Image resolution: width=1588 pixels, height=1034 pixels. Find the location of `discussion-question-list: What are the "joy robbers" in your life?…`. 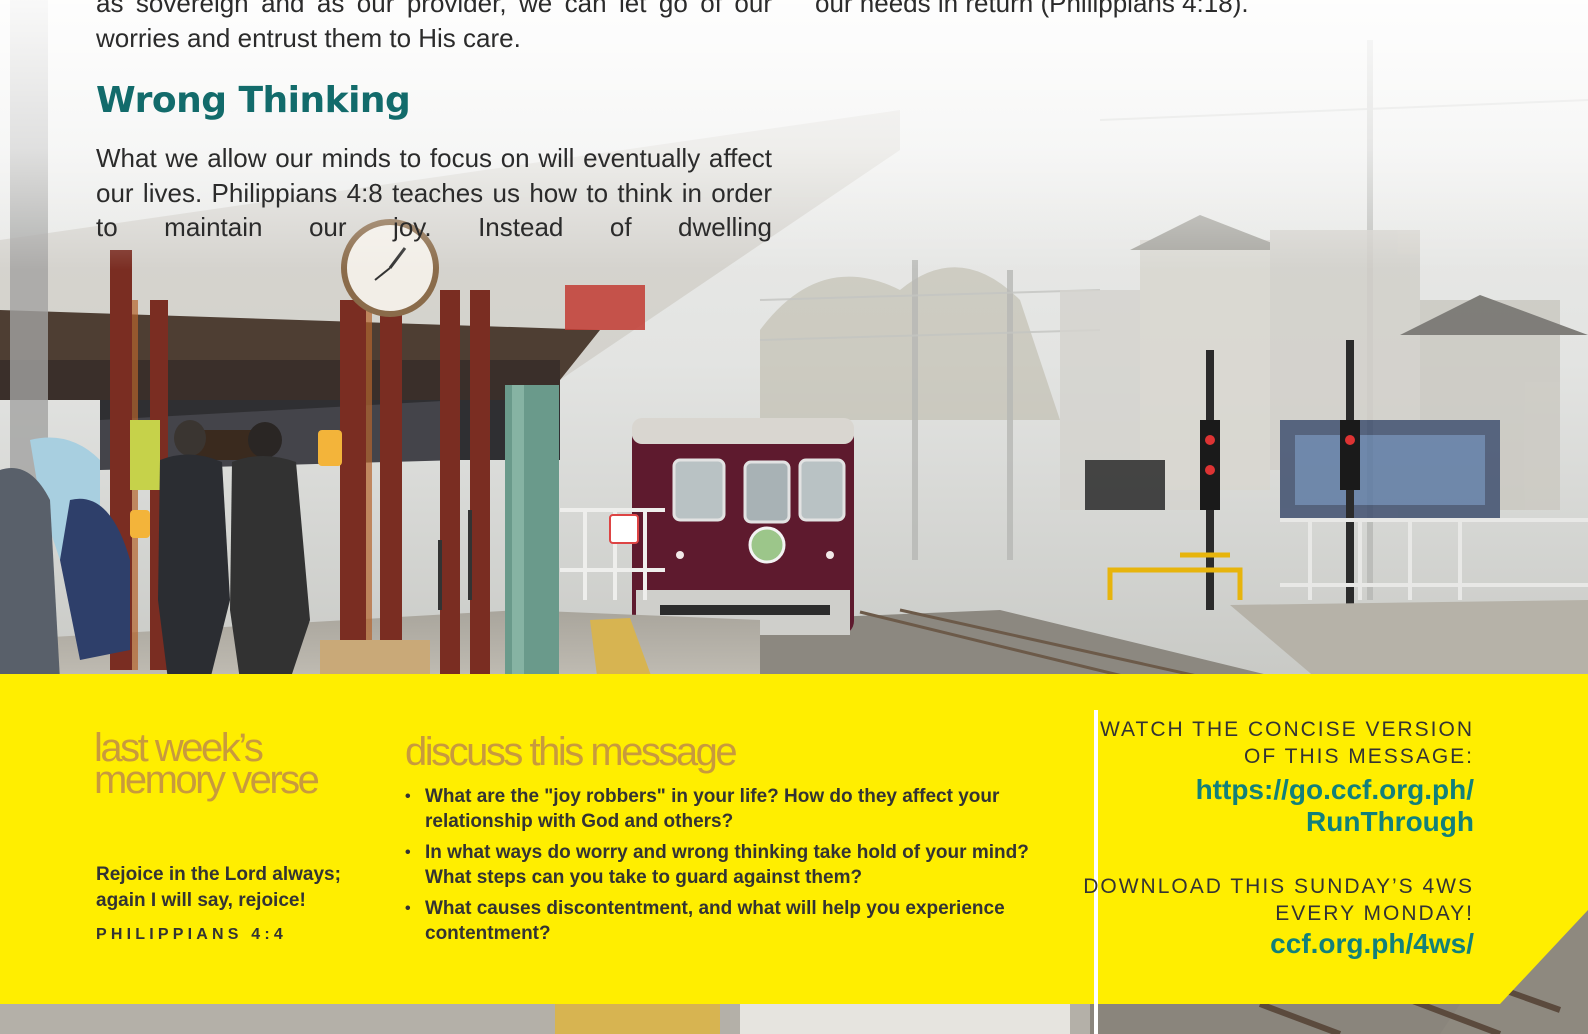

discussion-question-list: What are the "joy robbers" in your life?… is located at coordinates (735, 868).